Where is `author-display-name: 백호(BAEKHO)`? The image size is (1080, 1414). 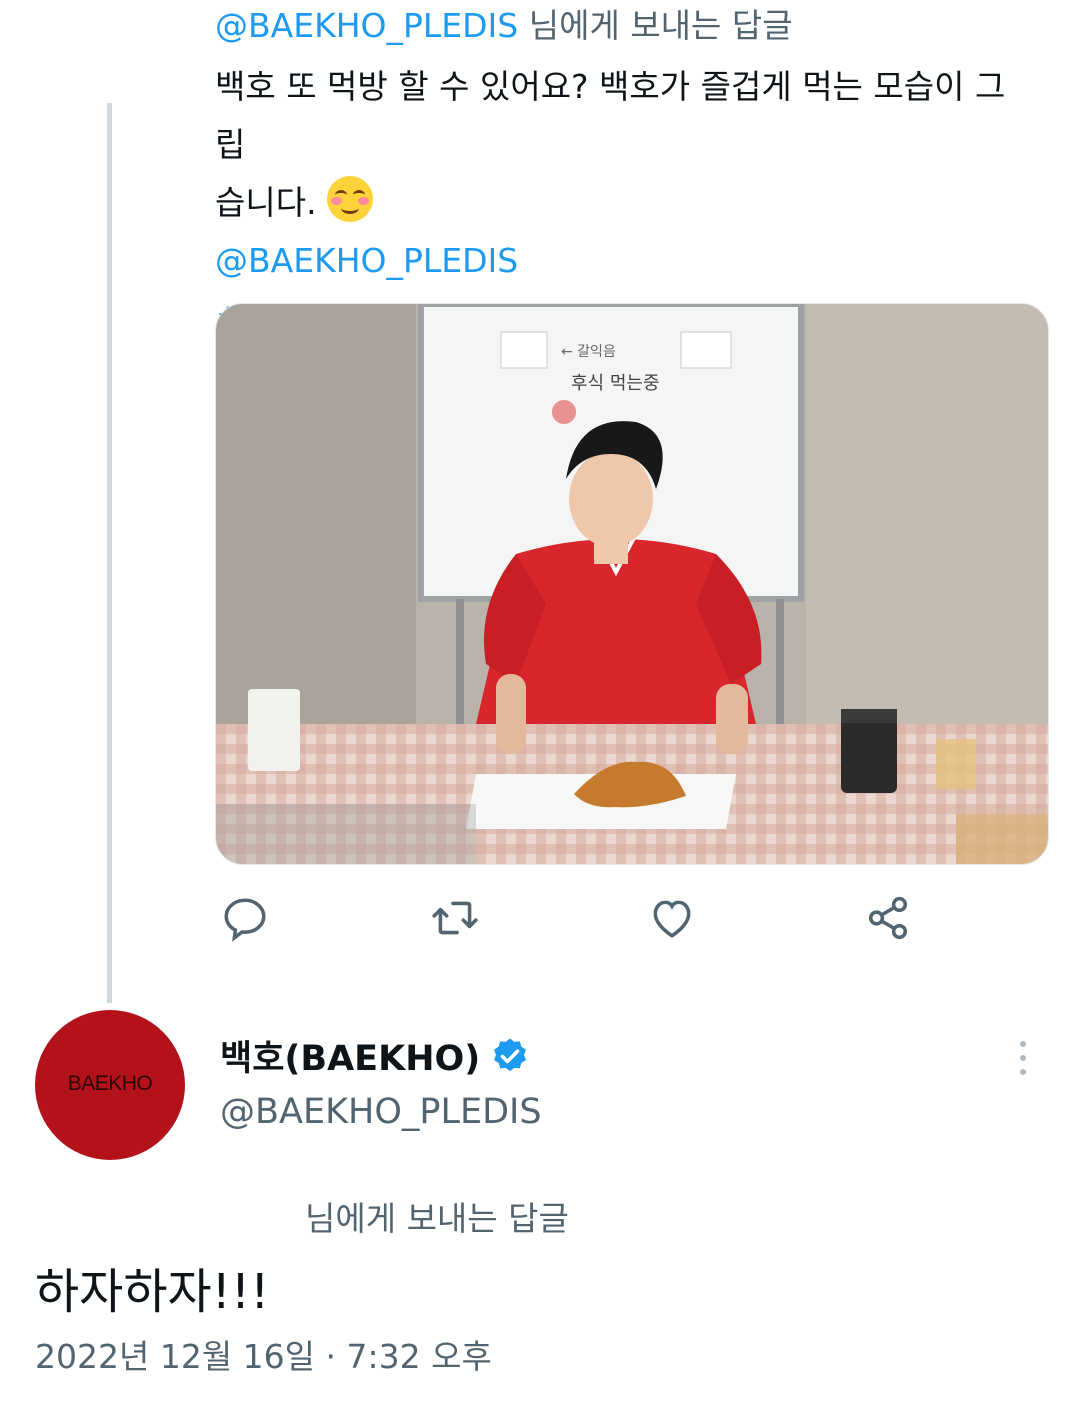 author-display-name: 백호(BAEKHO) is located at coordinates (375, 1055).